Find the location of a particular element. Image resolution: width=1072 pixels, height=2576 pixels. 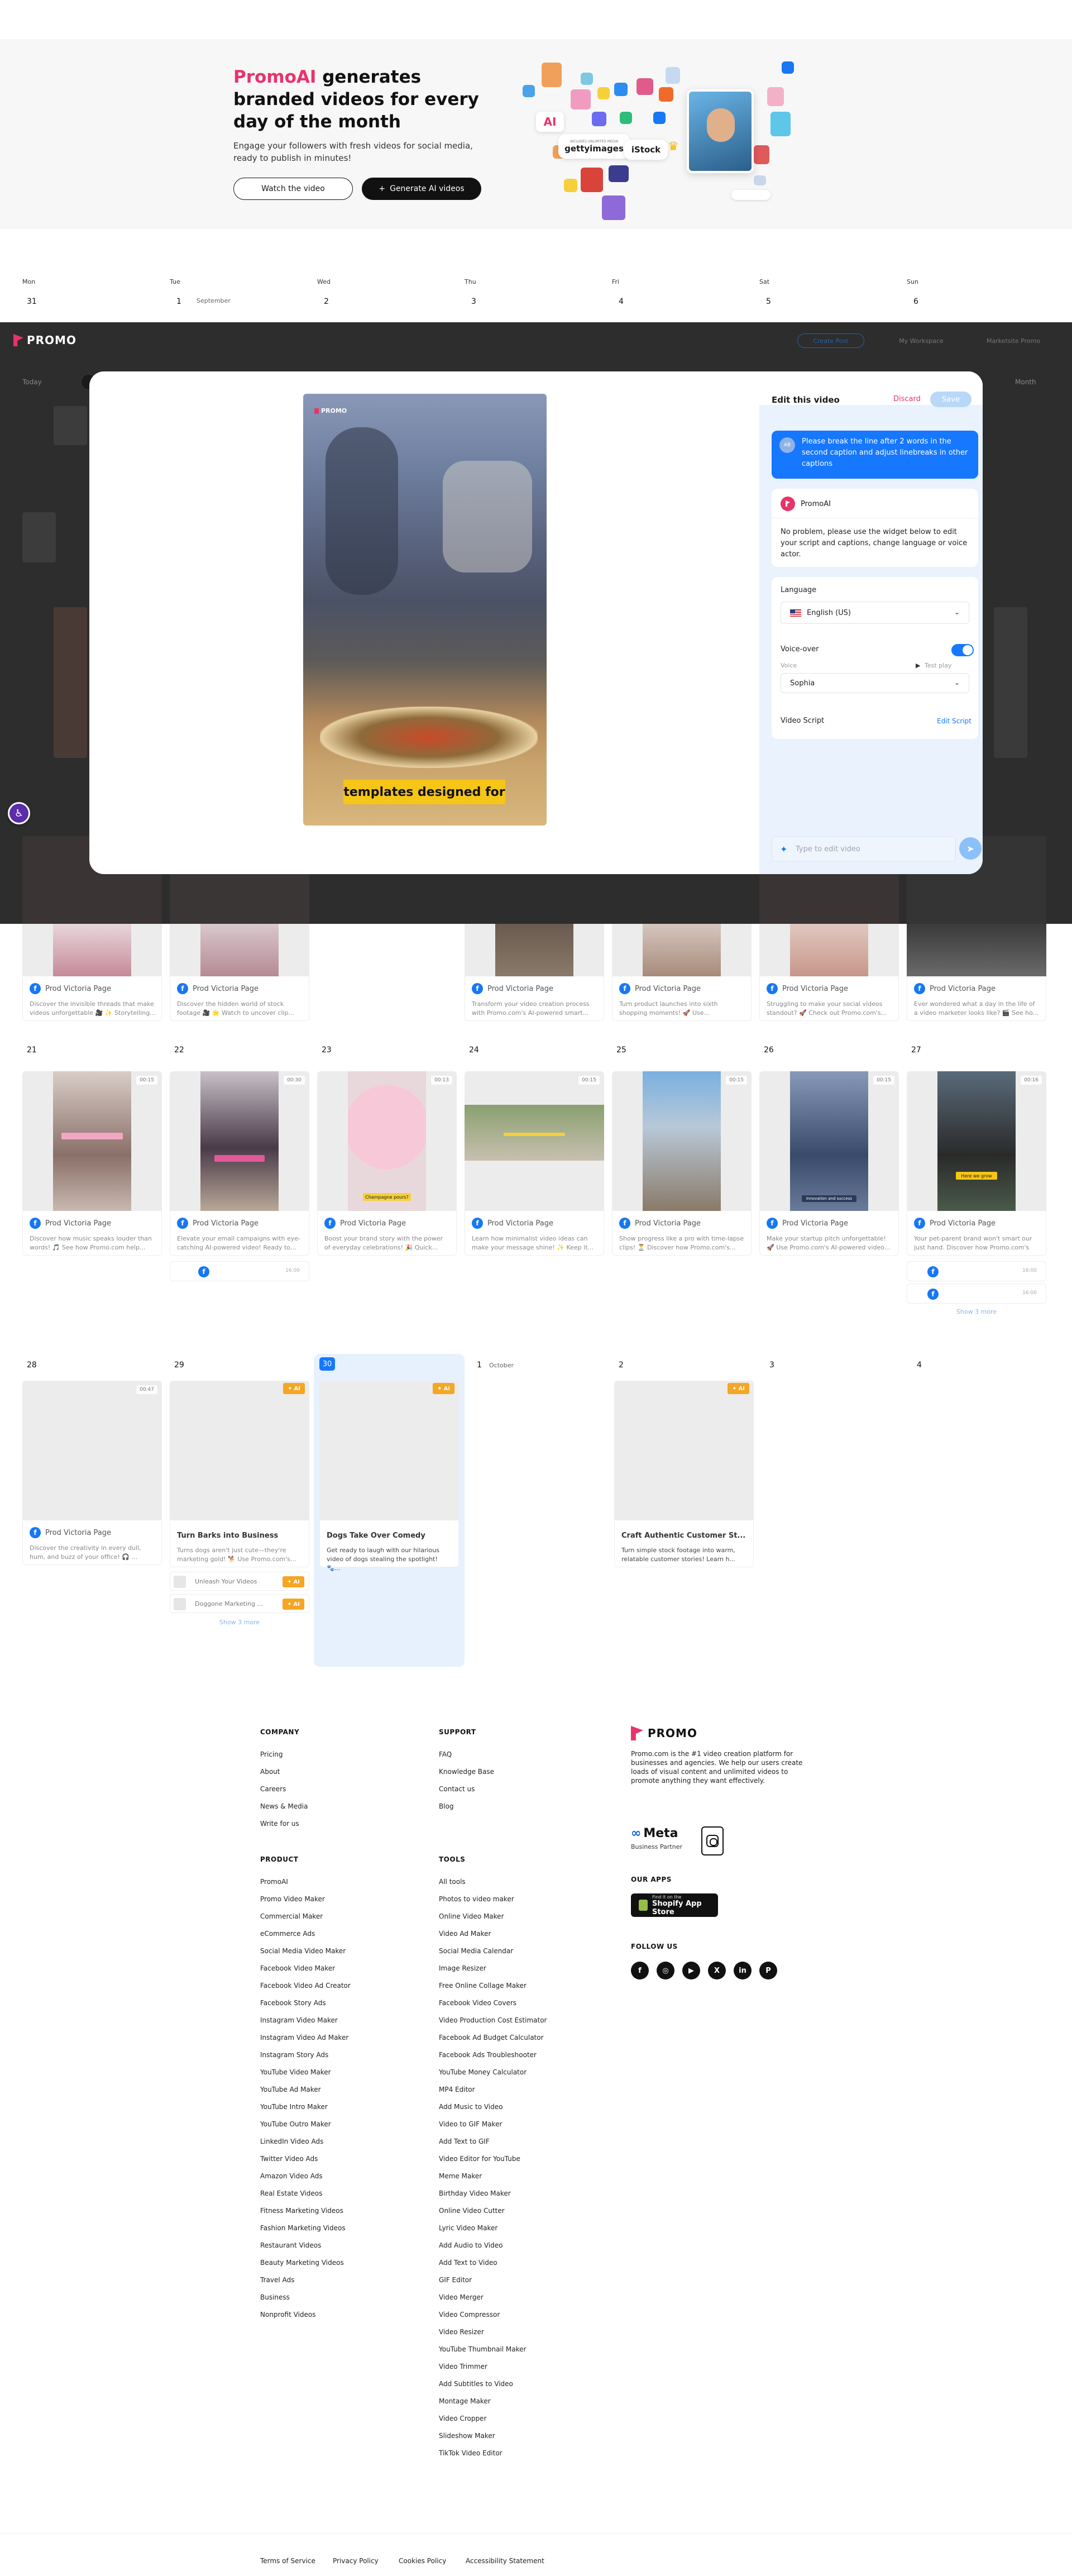

footer-link: YouTube Video Maker is located at coordinates (305, 2072).